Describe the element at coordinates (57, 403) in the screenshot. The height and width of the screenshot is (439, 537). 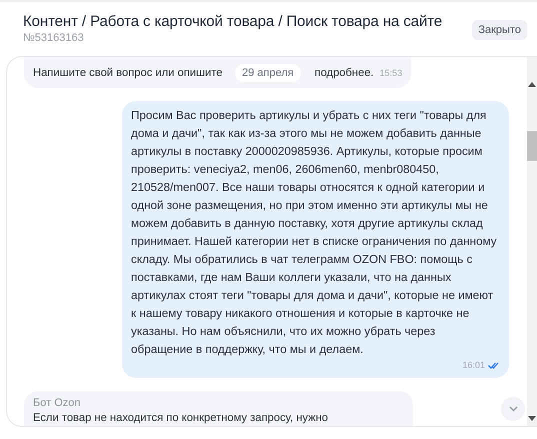
I see `sender-name: Бот Ozon` at that location.